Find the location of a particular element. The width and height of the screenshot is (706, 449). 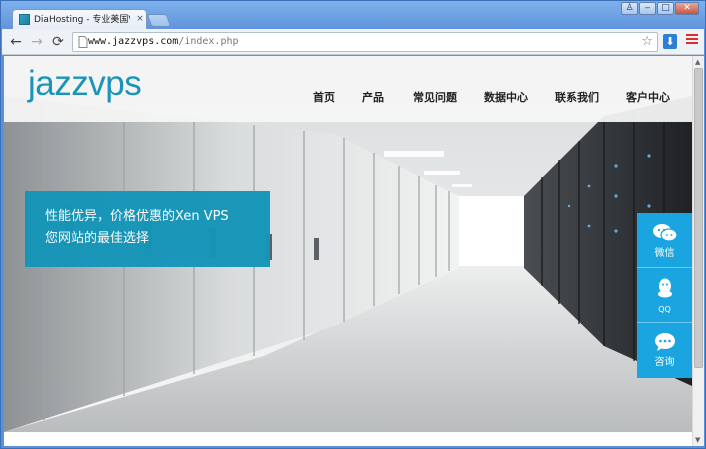

address-bar: www.jazzvps.com/index.php ☆ is located at coordinates (365, 42).